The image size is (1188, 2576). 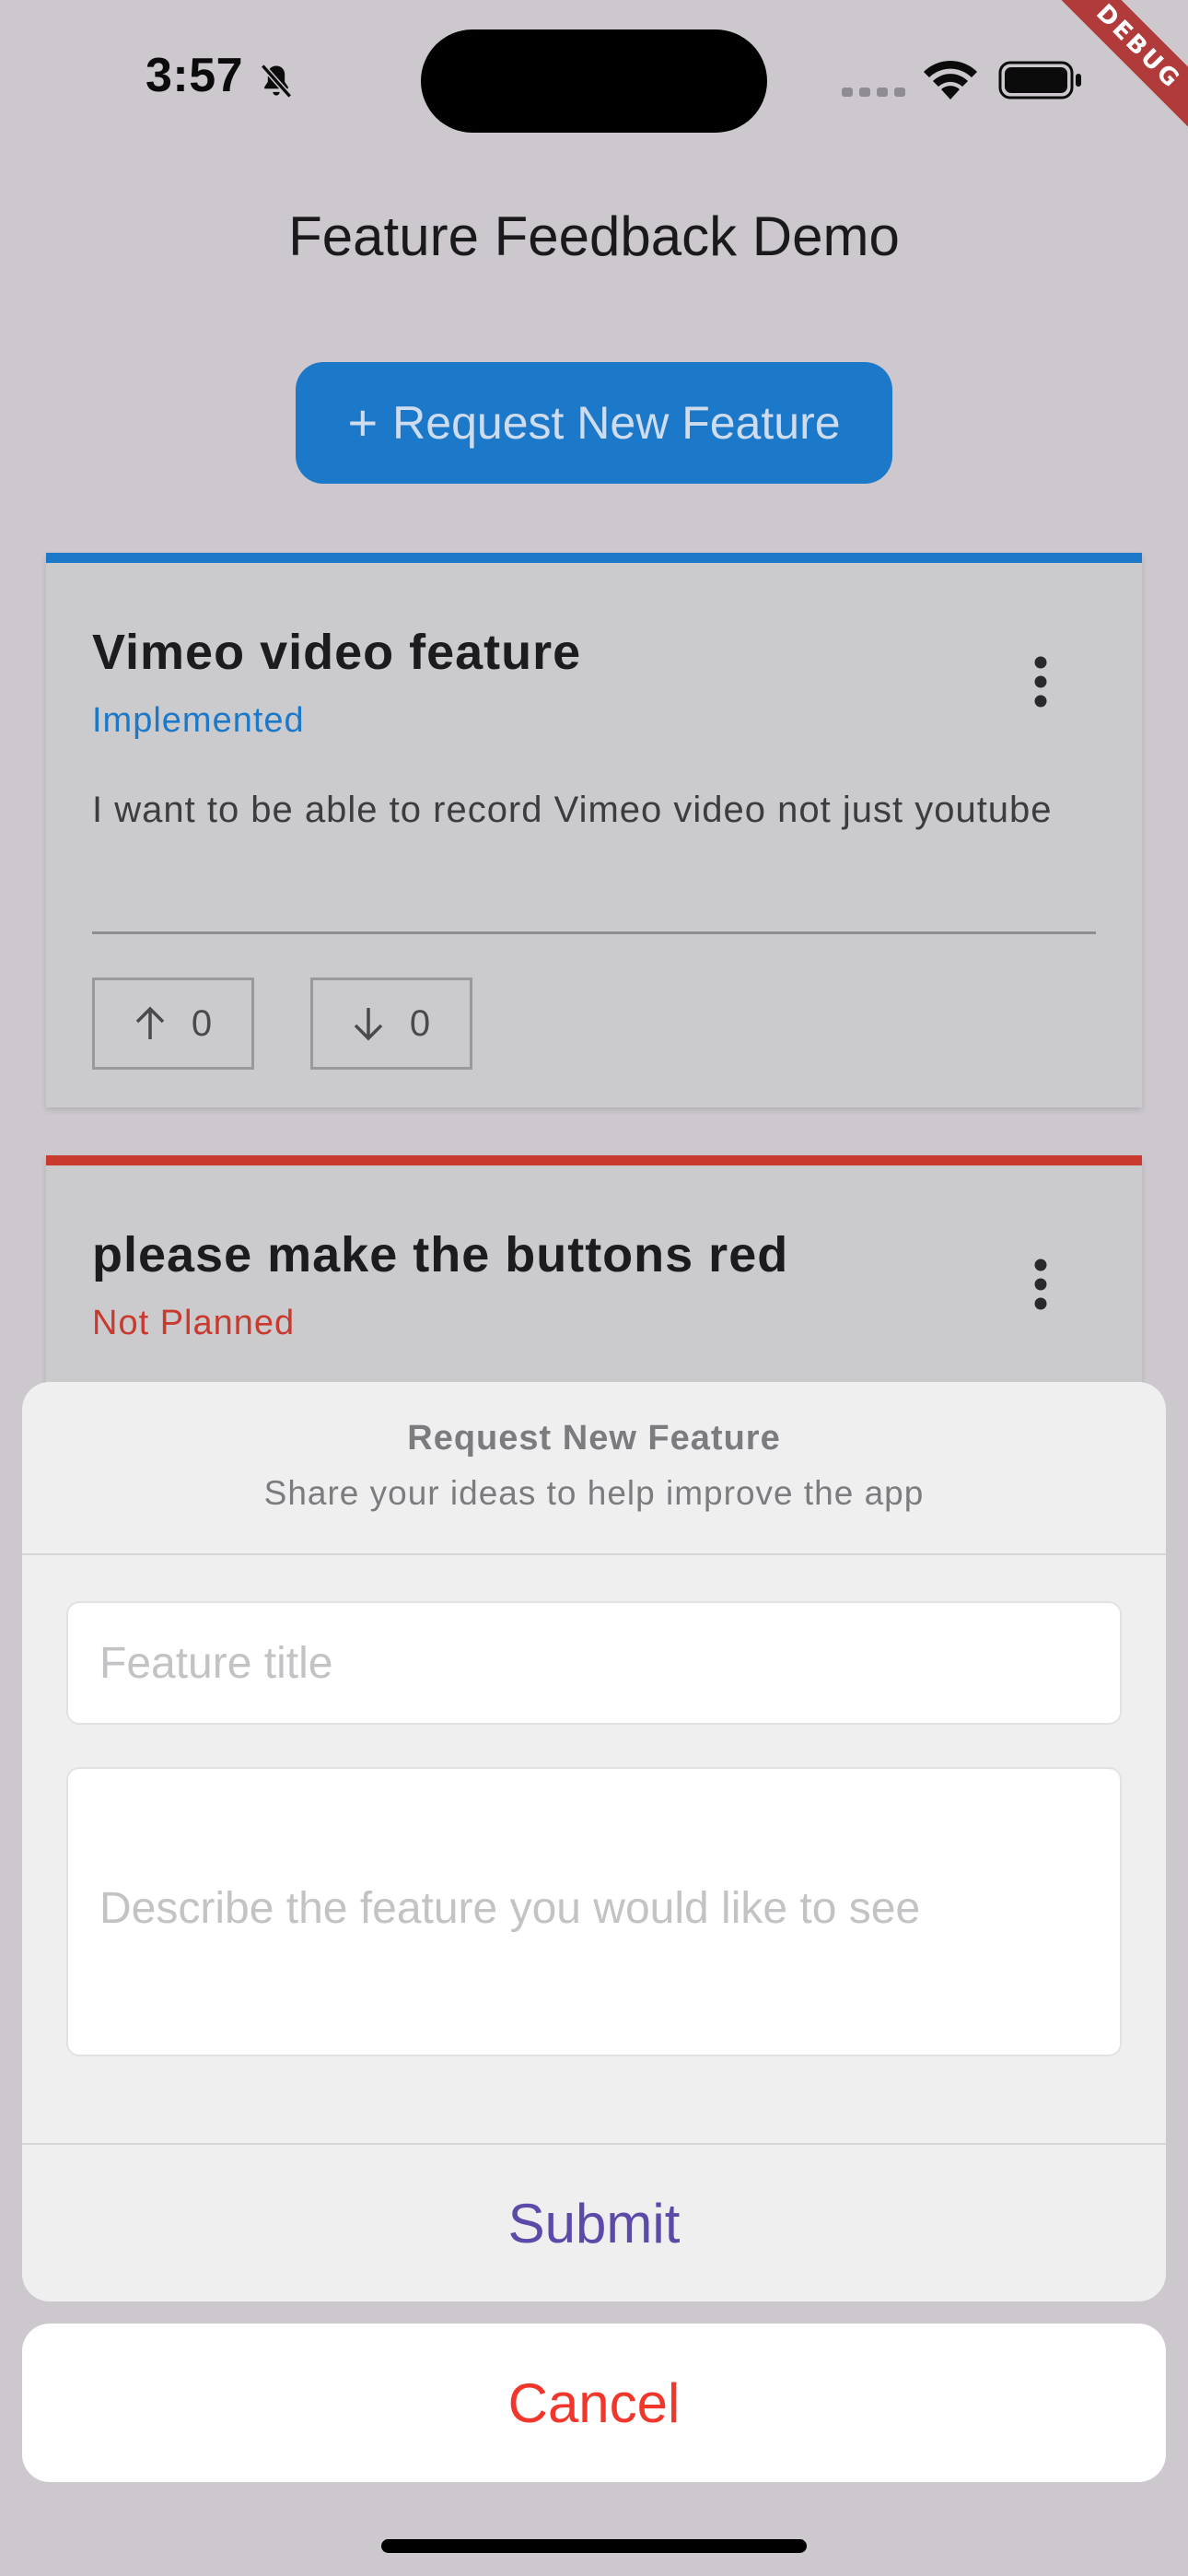 What do you see at coordinates (594, 932) in the screenshot?
I see `card-divider` at bounding box center [594, 932].